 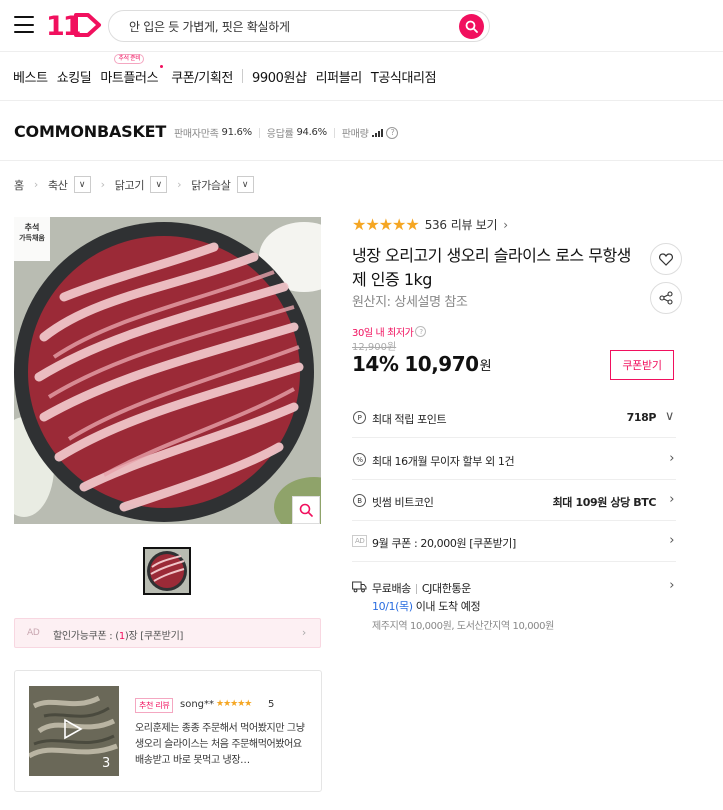 I want to click on review-score: 5, so click(x=271, y=704).